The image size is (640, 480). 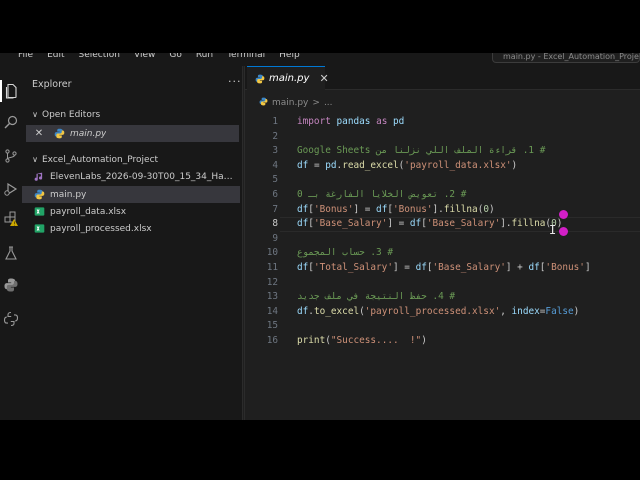 What do you see at coordinates (442, 326) in the screenshot?
I see `code-line-15: 15` at bounding box center [442, 326].